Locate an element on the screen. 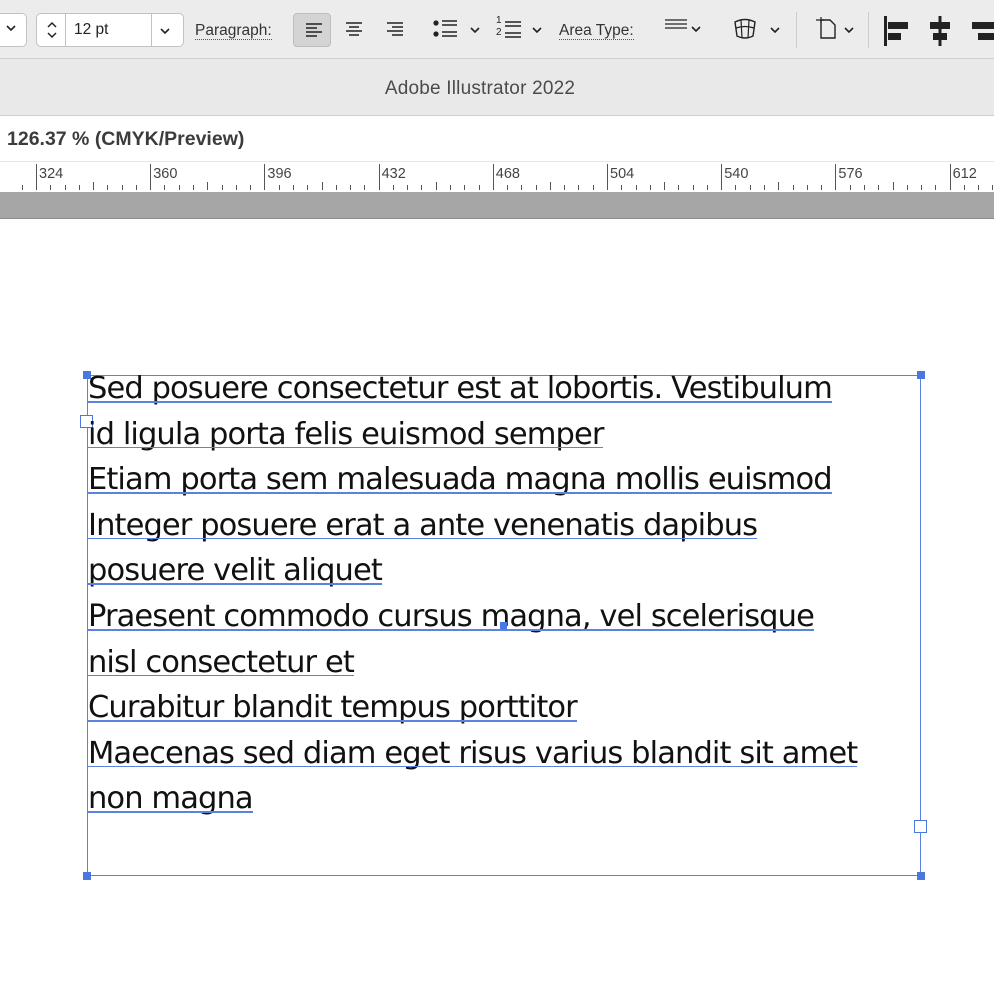 The height and width of the screenshot is (991, 994). area-type-label: Area Type: is located at coordinates (596, 31).